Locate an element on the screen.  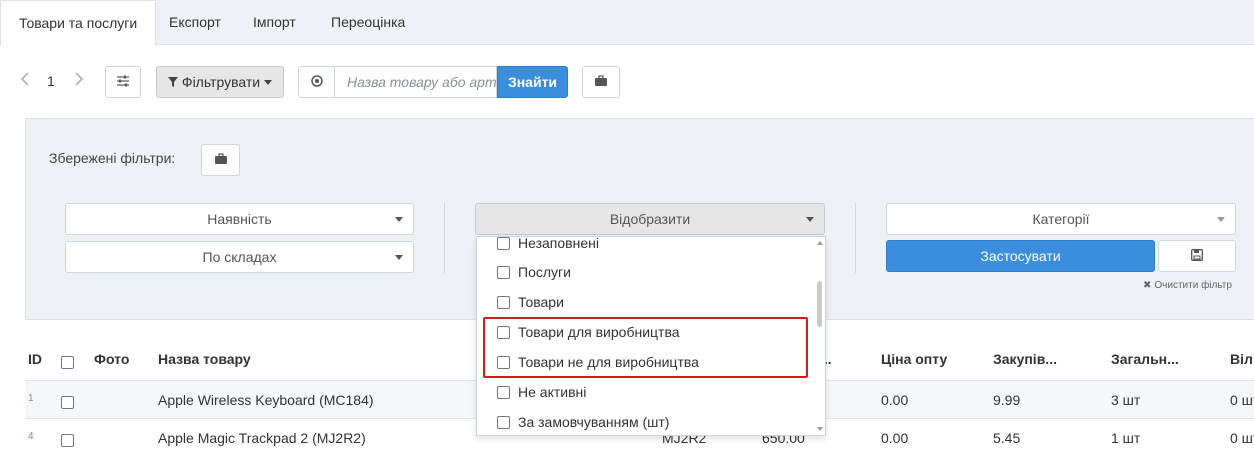
availability-select-label: Наявність is located at coordinates (239, 219).